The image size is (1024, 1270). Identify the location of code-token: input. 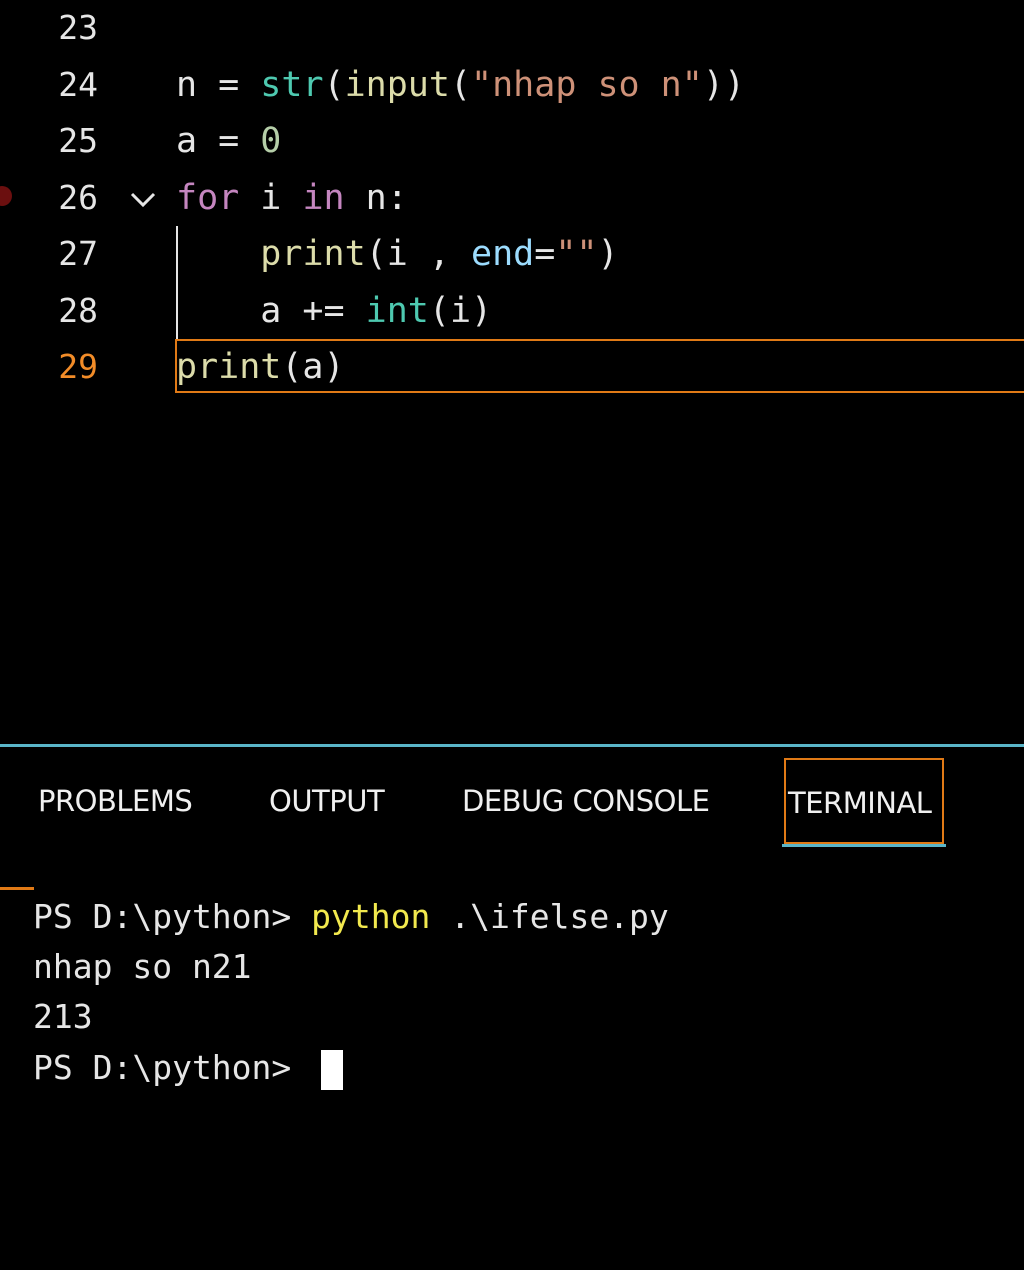
(397, 84).